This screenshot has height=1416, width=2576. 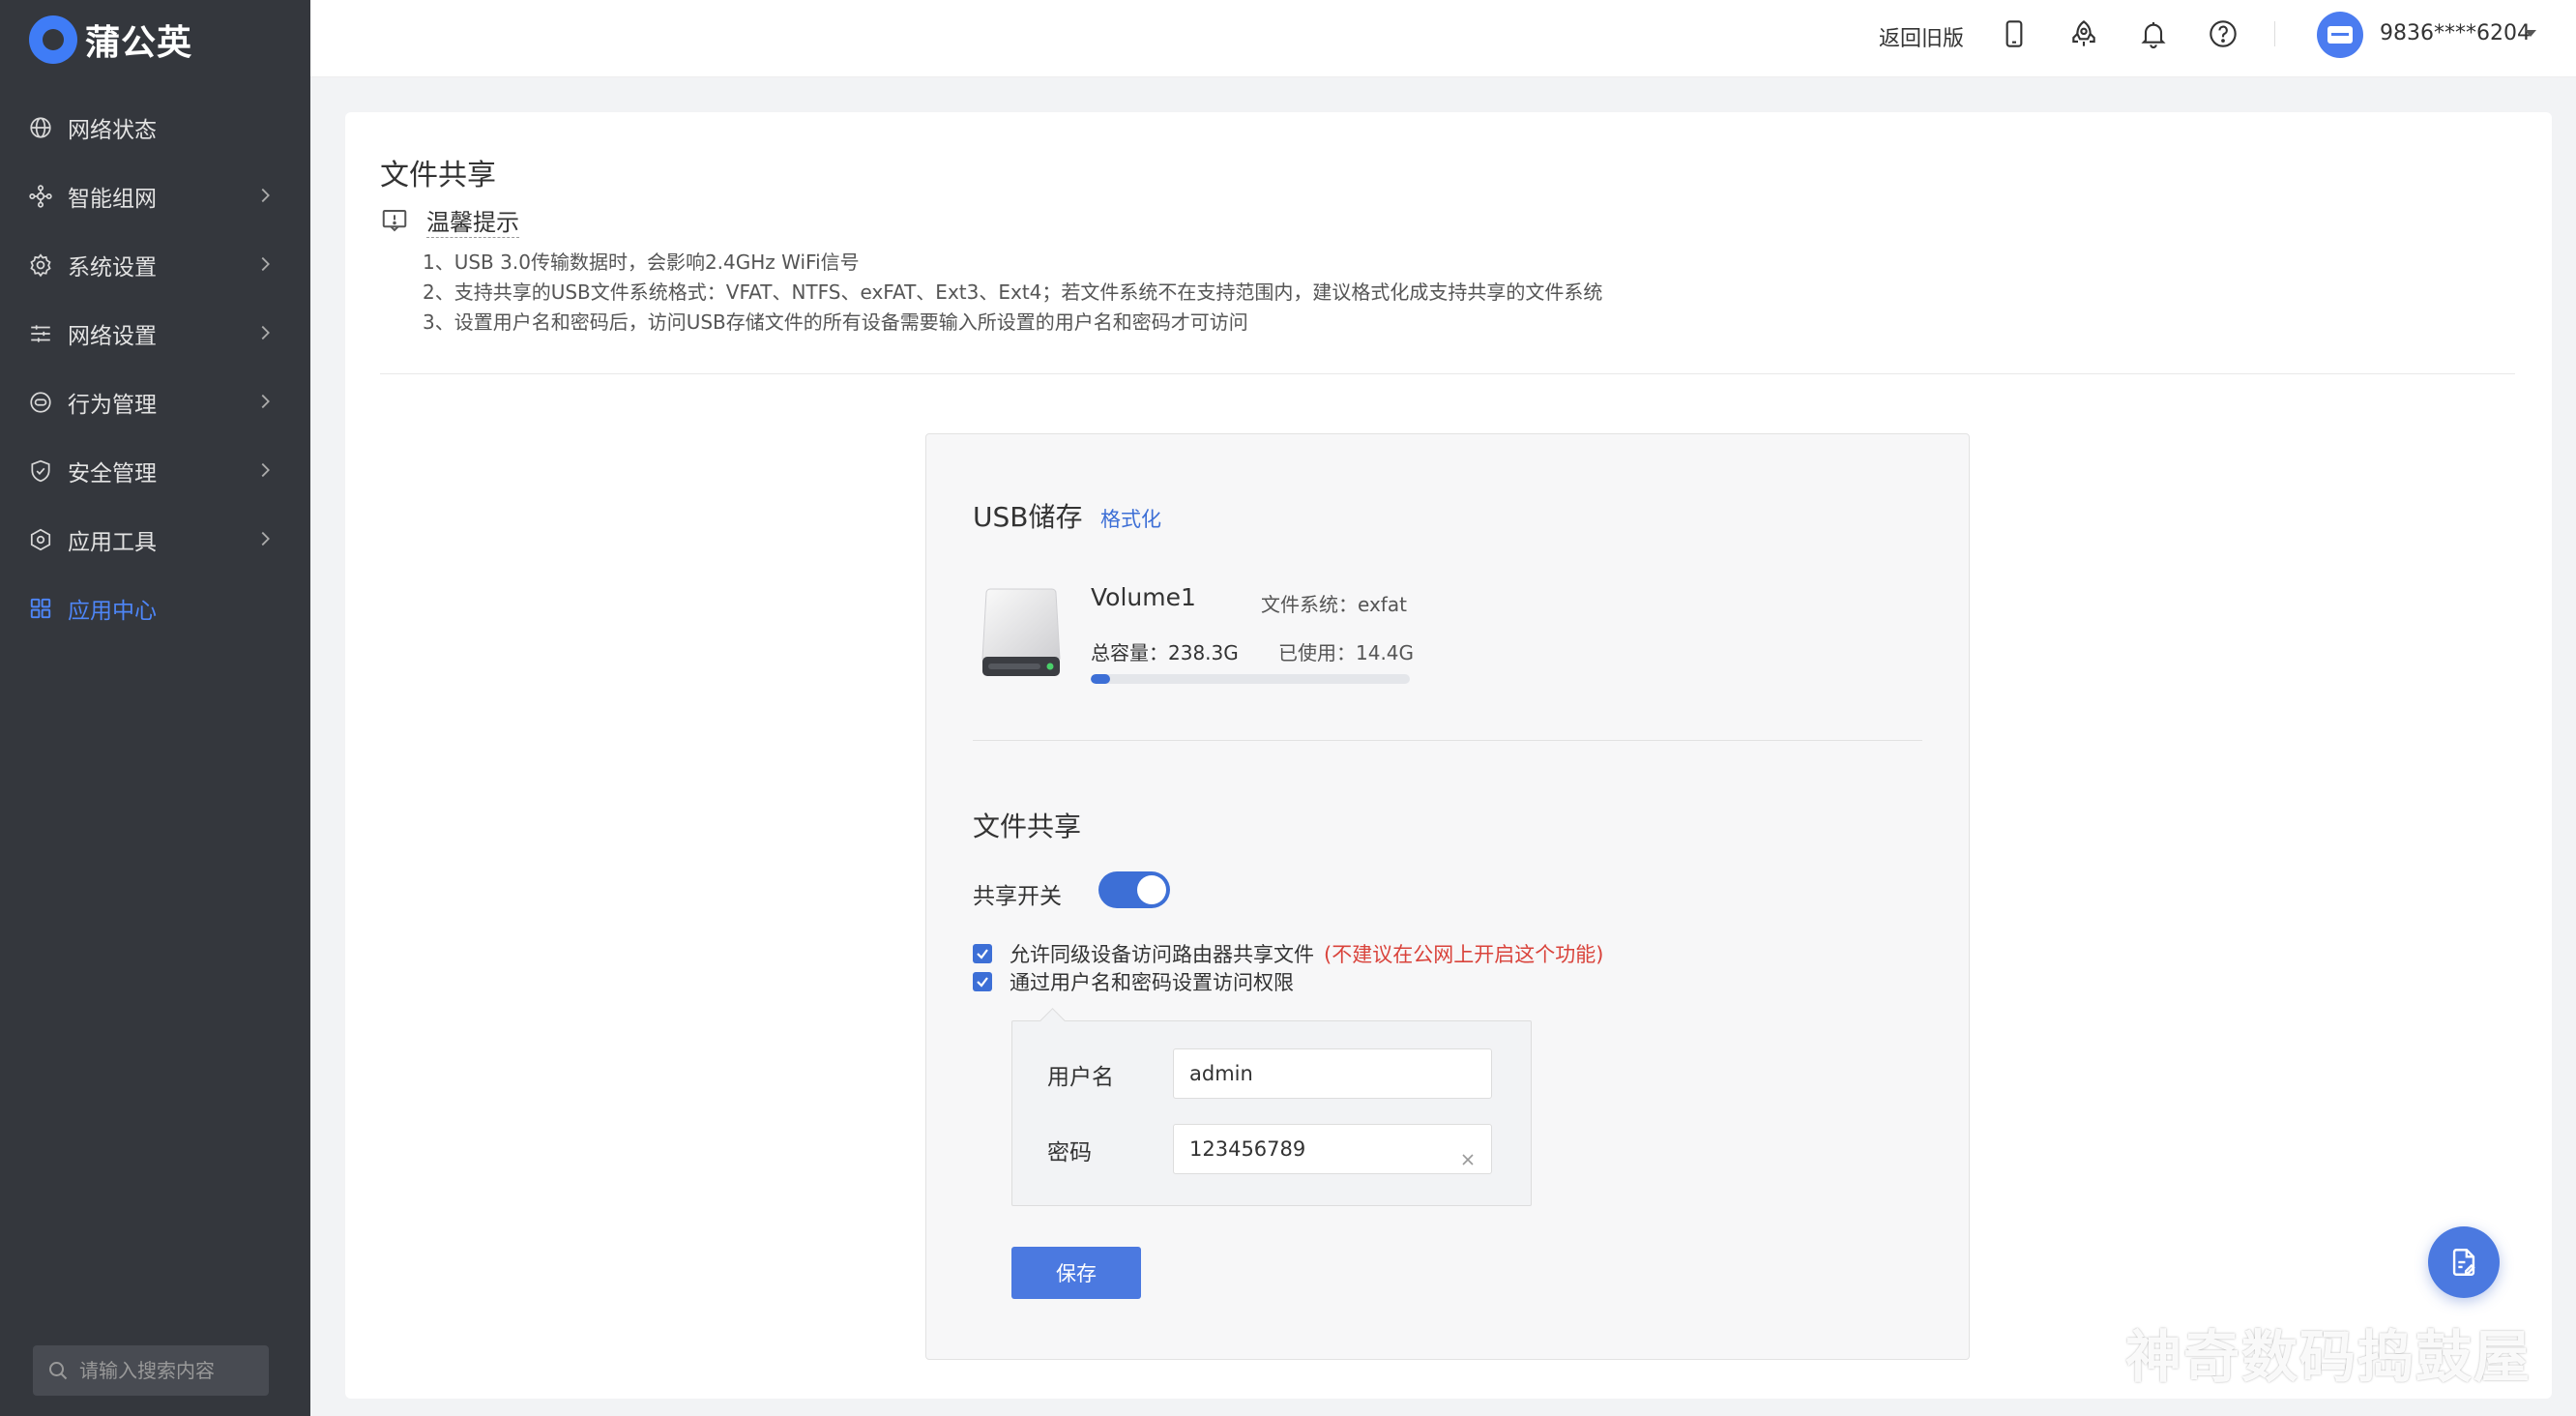 What do you see at coordinates (1028, 517) in the screenshot?
I see `usb-storage-title: USB储存` at bounding box center [1028, 517].